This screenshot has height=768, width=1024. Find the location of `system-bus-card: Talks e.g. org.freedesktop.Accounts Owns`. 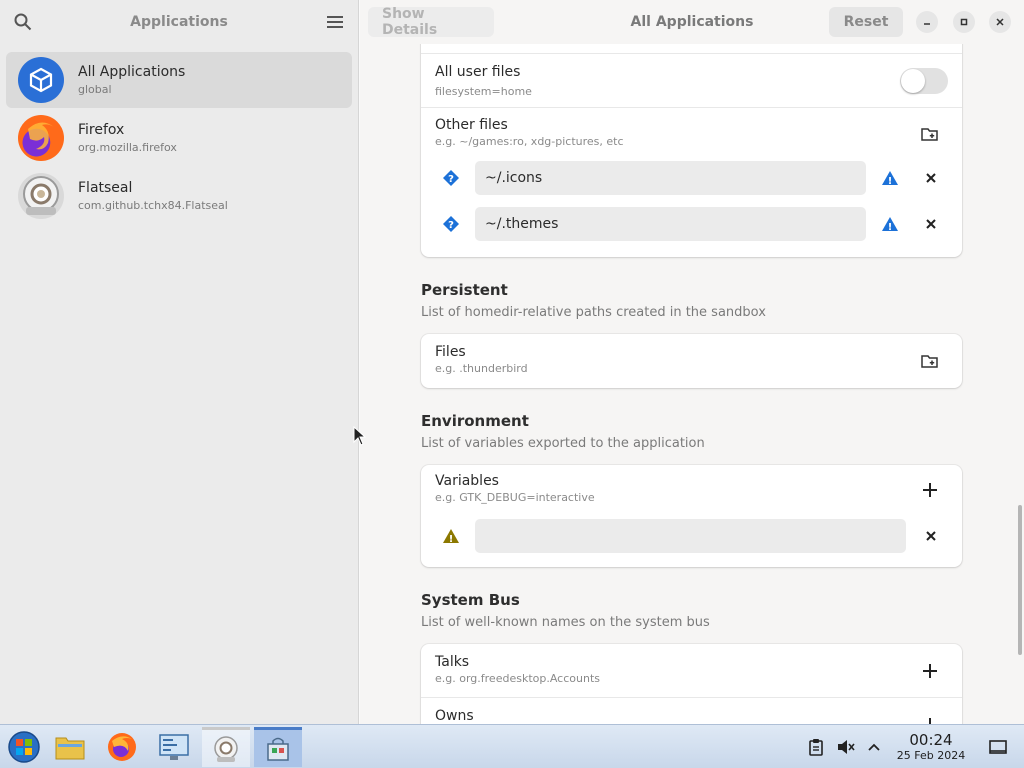

system-bus-card: Talks e.g. org.freedesktop.Accounts Owns is located at coordinates (691, 684).